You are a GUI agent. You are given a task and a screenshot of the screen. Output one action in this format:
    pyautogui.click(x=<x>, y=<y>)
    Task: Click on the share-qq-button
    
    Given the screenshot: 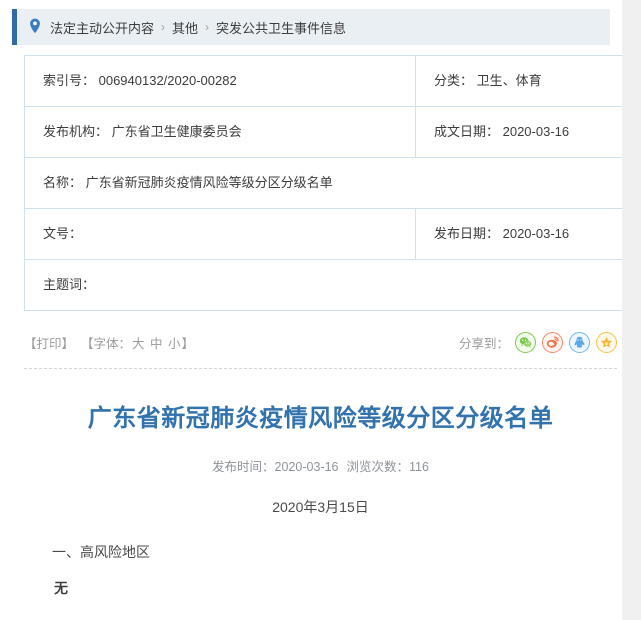 What is the action you would take?
    pyautogui.click(x=579, y=342)
    